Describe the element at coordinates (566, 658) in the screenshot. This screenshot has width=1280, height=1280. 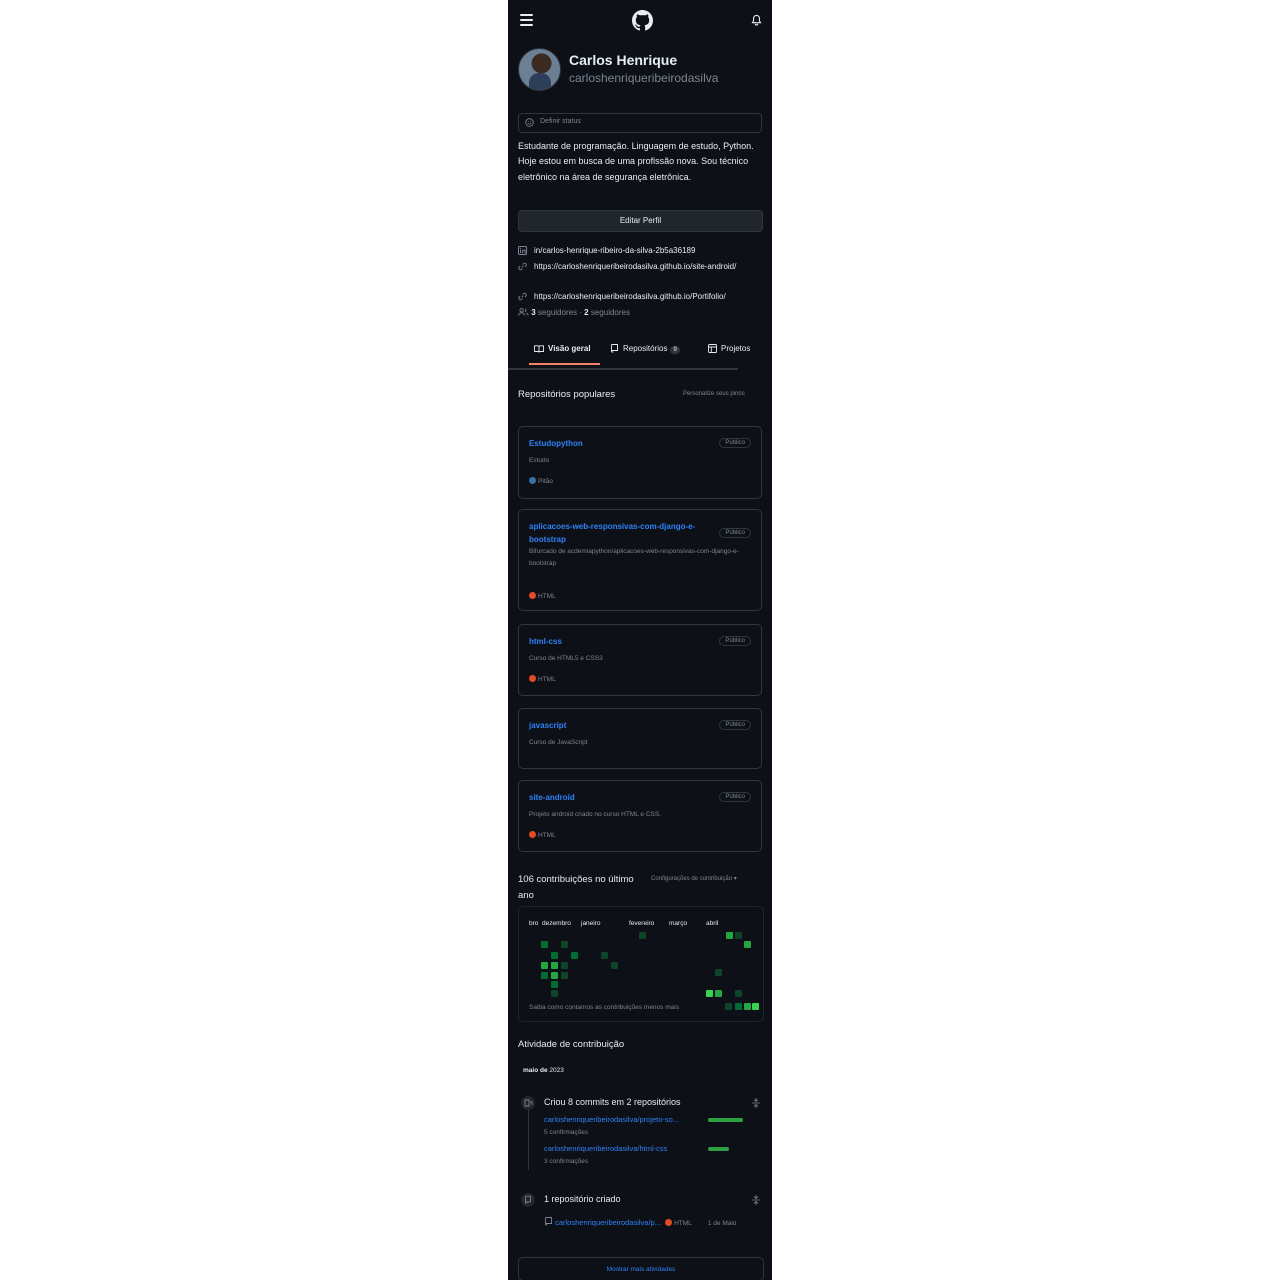
I see `repo-description: Curso de HTML5 e CSS3` at that location.